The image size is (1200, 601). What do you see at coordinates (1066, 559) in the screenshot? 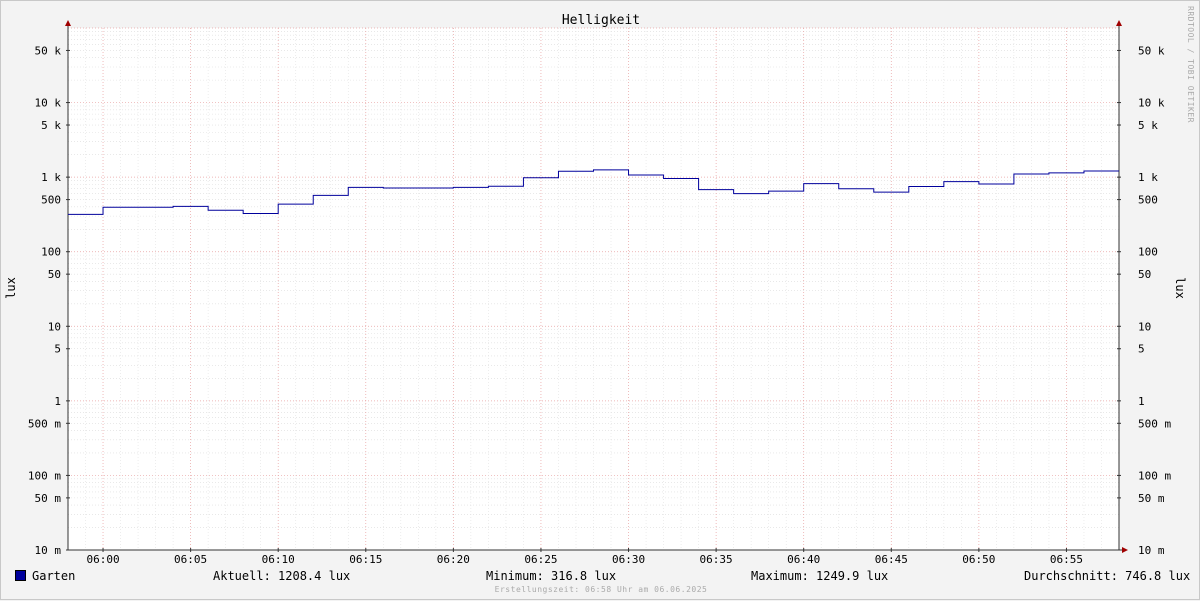
I see `x-tick-label: 06:55` at bounding box center [1066, 559].